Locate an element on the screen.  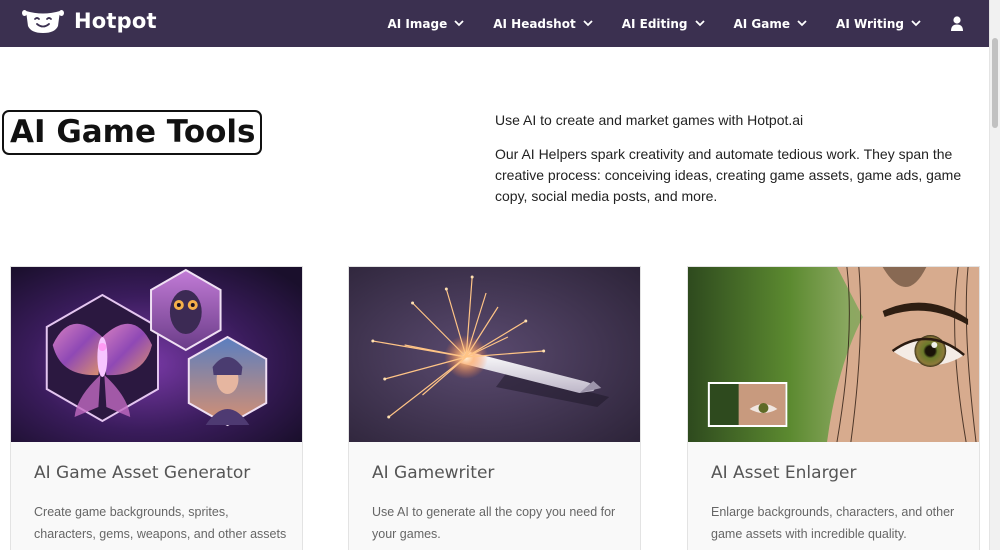
nav-item-label: AI Writing is located at coordinates (870, 23).